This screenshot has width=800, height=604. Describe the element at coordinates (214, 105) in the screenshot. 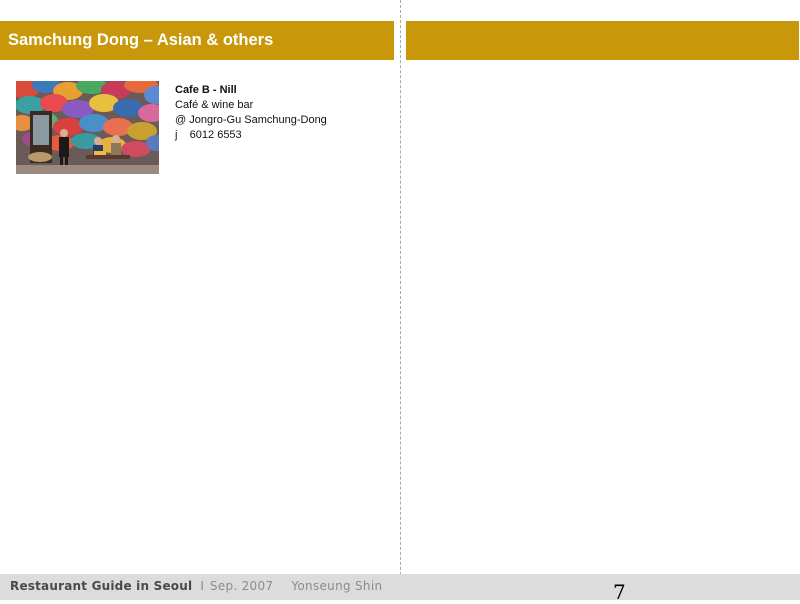

I see `restaurant-type: Café & wine bar` at that location.